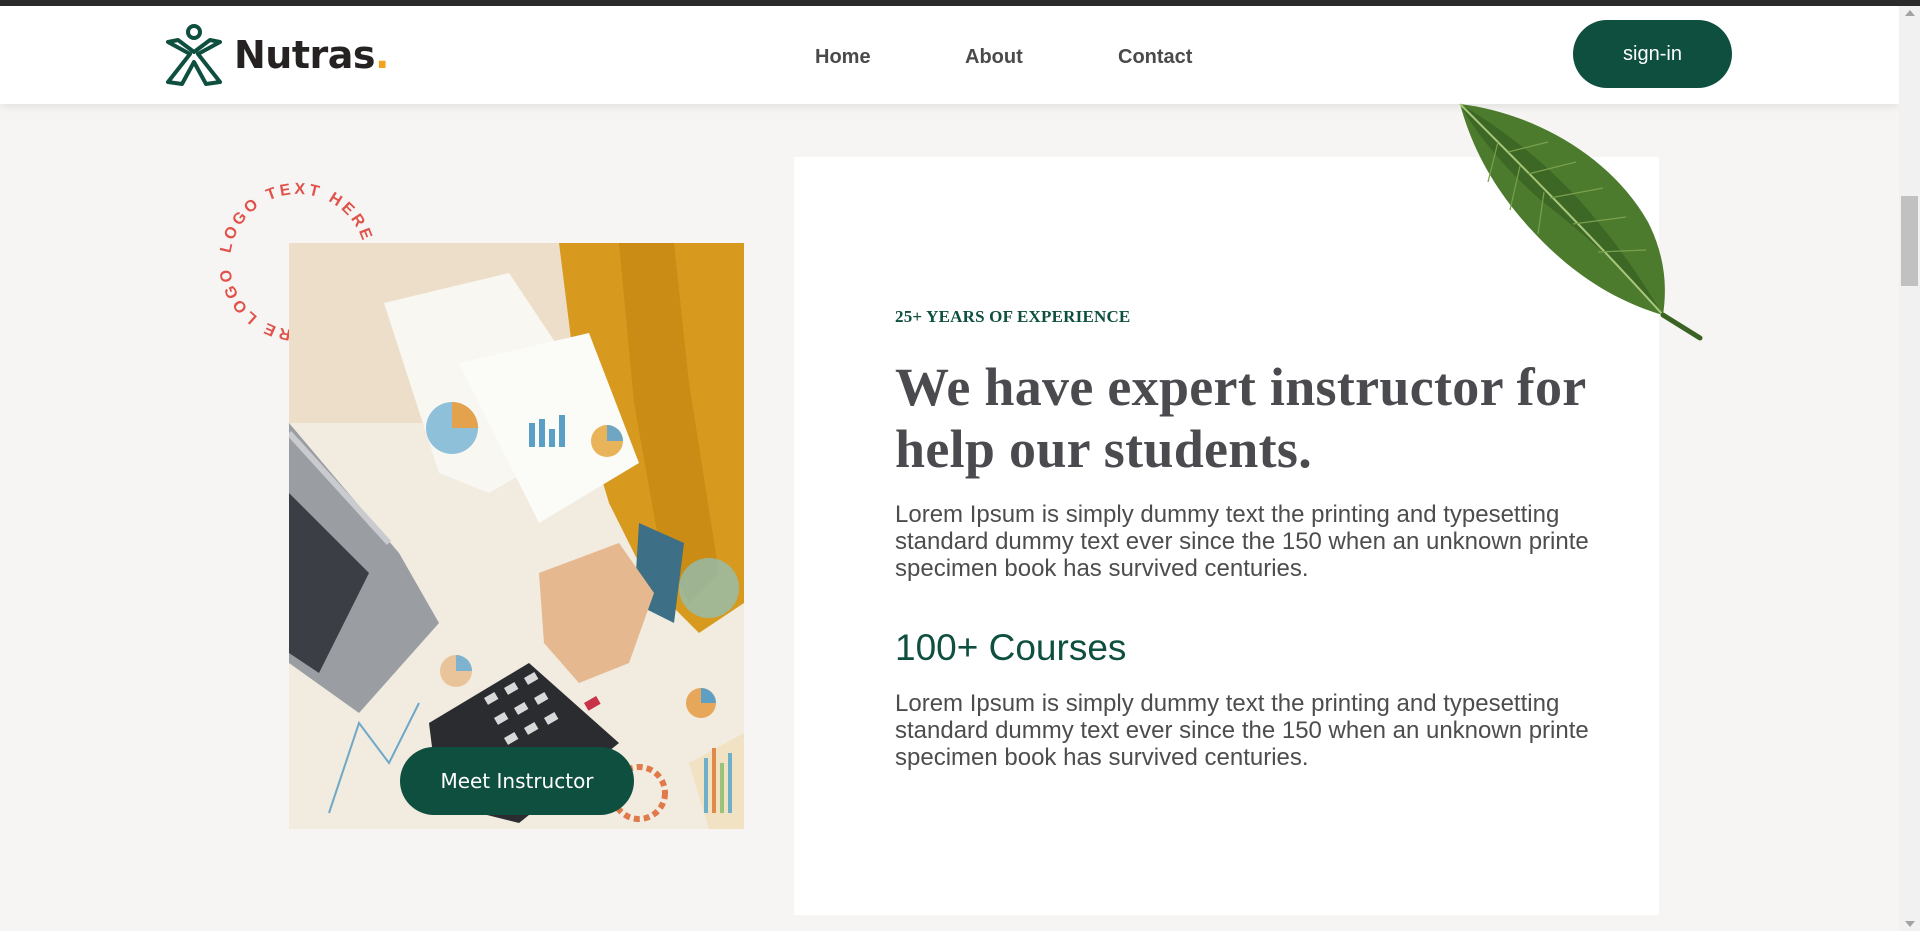 This screenshot has height=931, width=1920. Describe the element at coordinates (311, 55) in the screenshot. I see `brand-name: Nutras.` at that location.